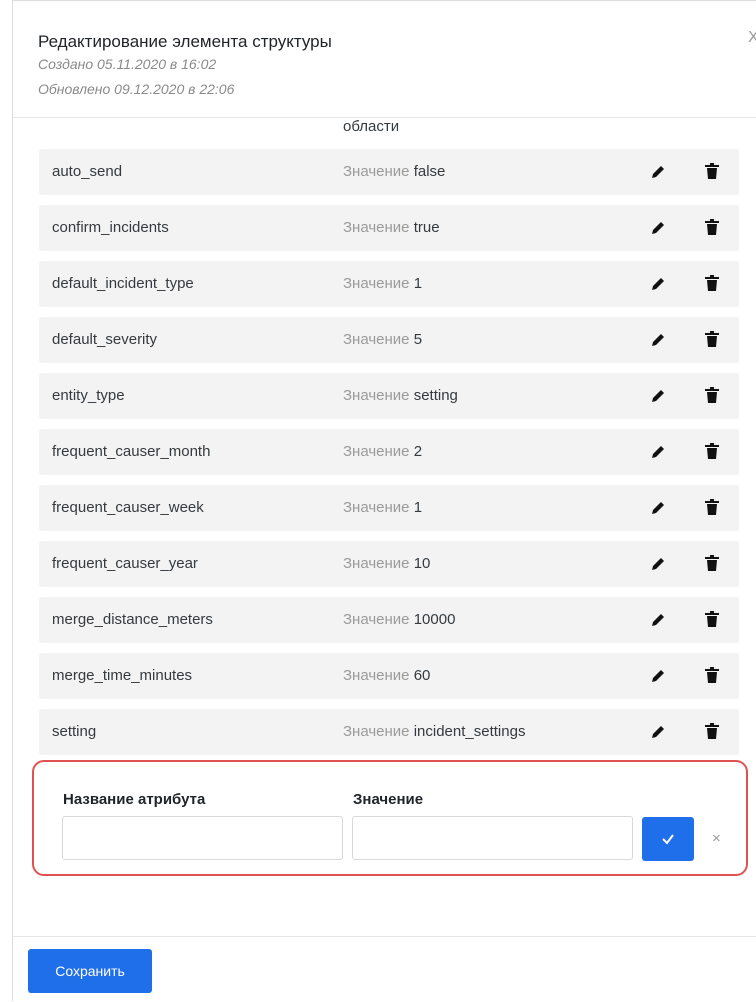 The height and width of the screenshot is (1002, 756). Describe the element at coordinates (131, 451) in the screenshot. I see `attribute-name: frequent_causer_month` at that location.